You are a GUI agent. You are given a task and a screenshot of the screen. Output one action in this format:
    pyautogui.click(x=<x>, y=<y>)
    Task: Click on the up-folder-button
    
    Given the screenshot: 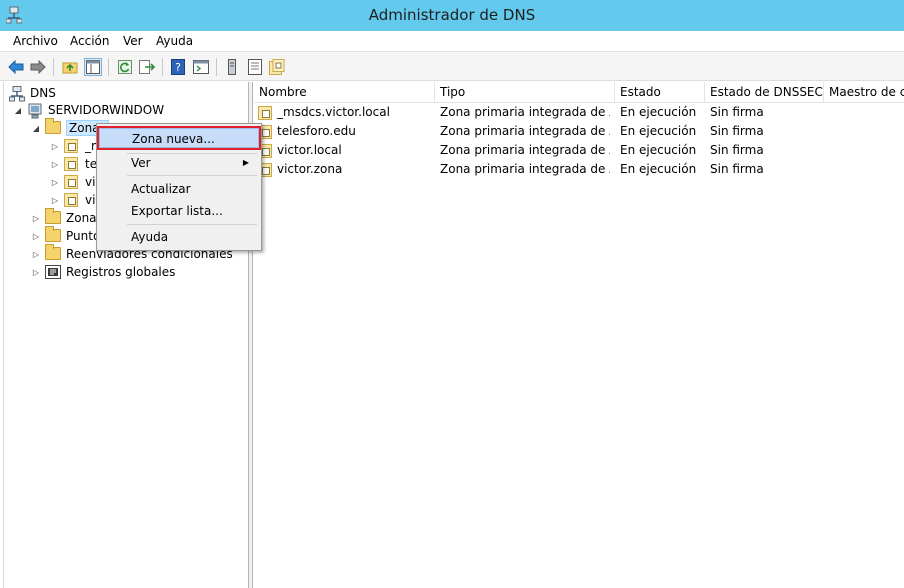 What is the action you would take?
    pyautogui.click(x=70, y=67)
    